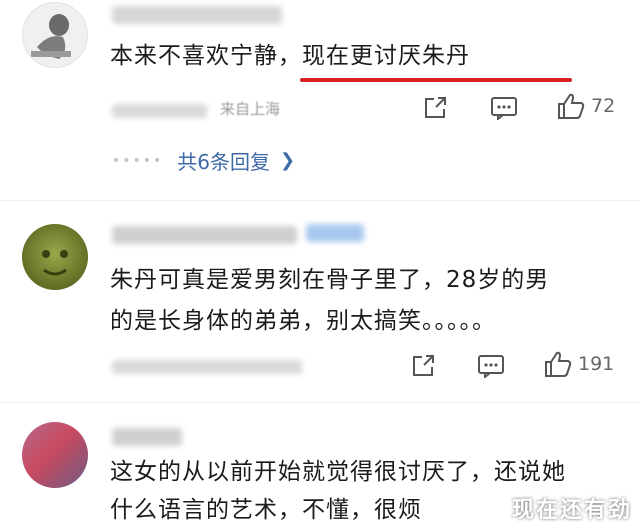  What do you see at coordinates (436, 80) in the screenshot?
I see `red-underline` at bounding box center [436, 80].